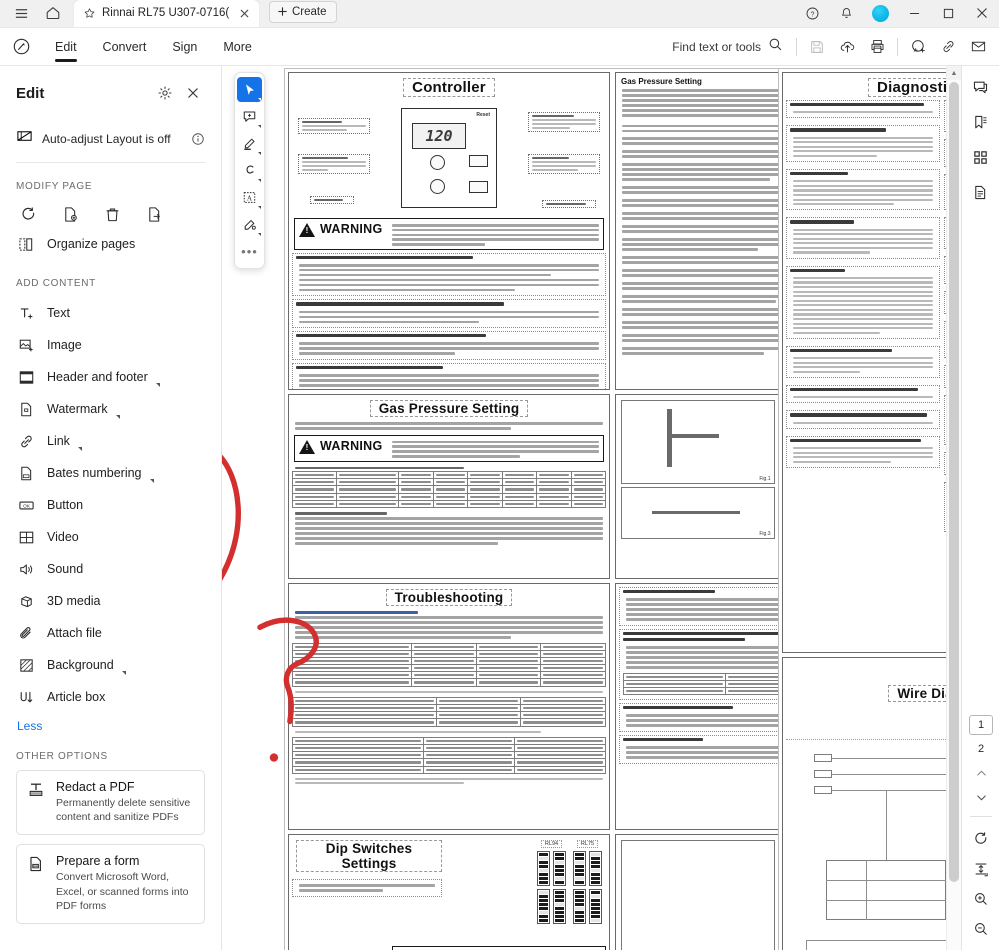 This screenshot has height=950, width=999. I want to click on page-number-2: 2, so click(981, 749).